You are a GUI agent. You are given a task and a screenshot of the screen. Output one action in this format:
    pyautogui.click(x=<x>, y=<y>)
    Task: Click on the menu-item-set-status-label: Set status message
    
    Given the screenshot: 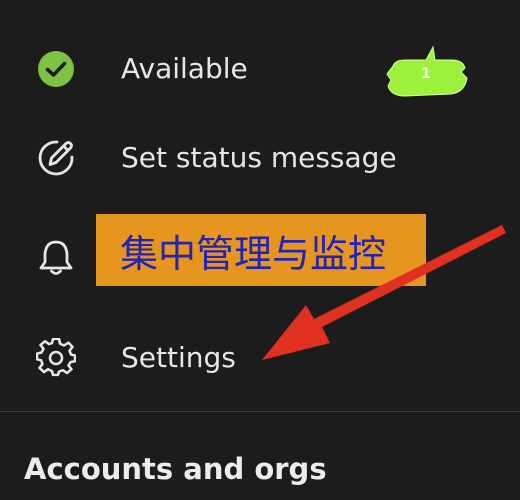 What is the action you would take?
    pyautogui.click(x=259, y=157)
    